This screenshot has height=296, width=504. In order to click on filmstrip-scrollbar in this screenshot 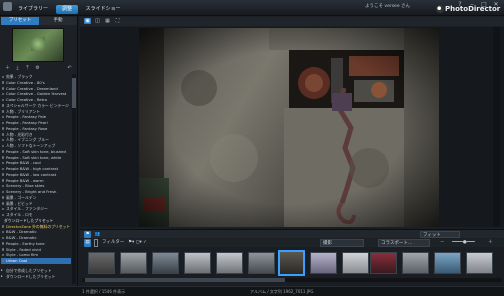, I will do `click(292, 280)`.